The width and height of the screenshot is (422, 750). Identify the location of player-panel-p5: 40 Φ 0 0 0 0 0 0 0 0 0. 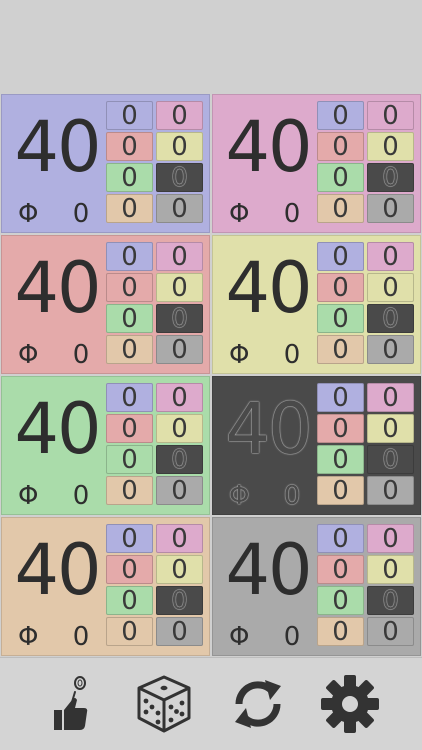
(105, 445).